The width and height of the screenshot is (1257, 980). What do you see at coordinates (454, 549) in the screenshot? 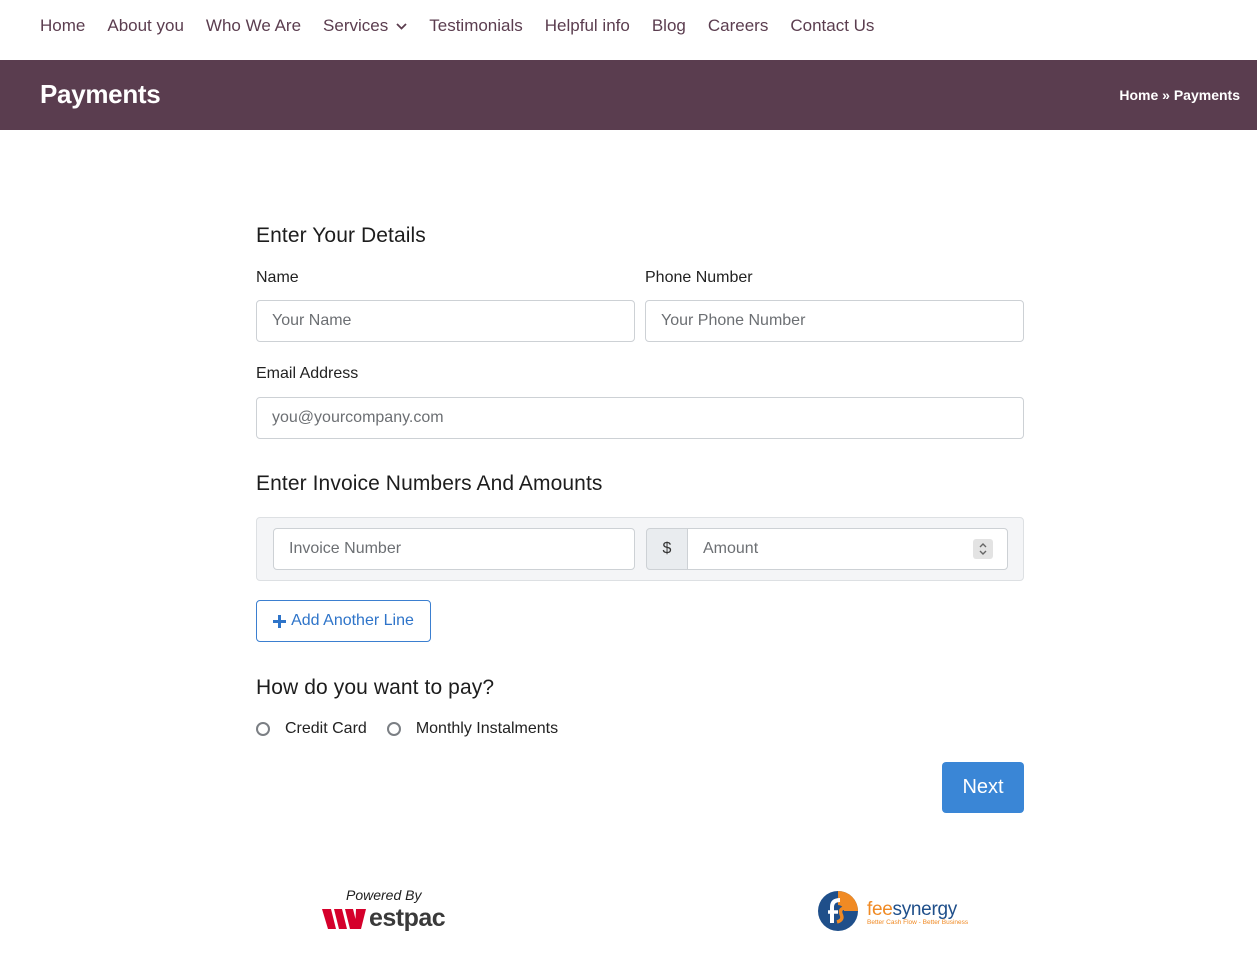
I see `invoice-number-input` at bounding box center [454, 549].